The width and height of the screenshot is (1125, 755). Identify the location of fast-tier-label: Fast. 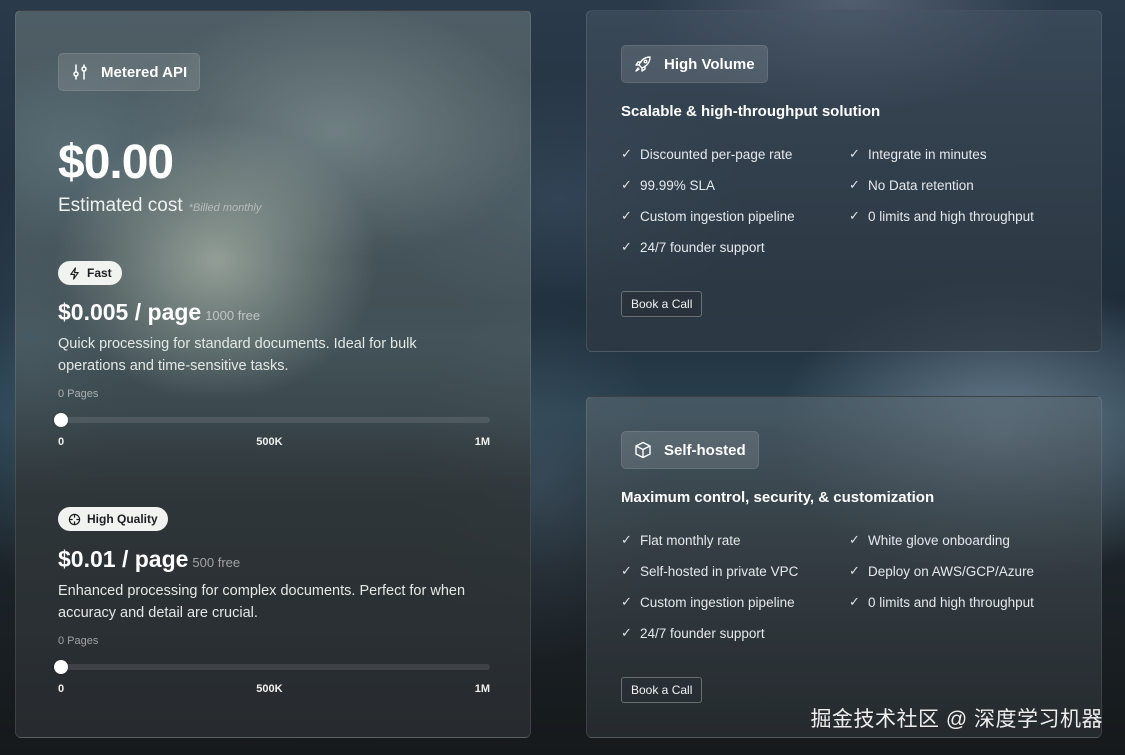
(99, 273).